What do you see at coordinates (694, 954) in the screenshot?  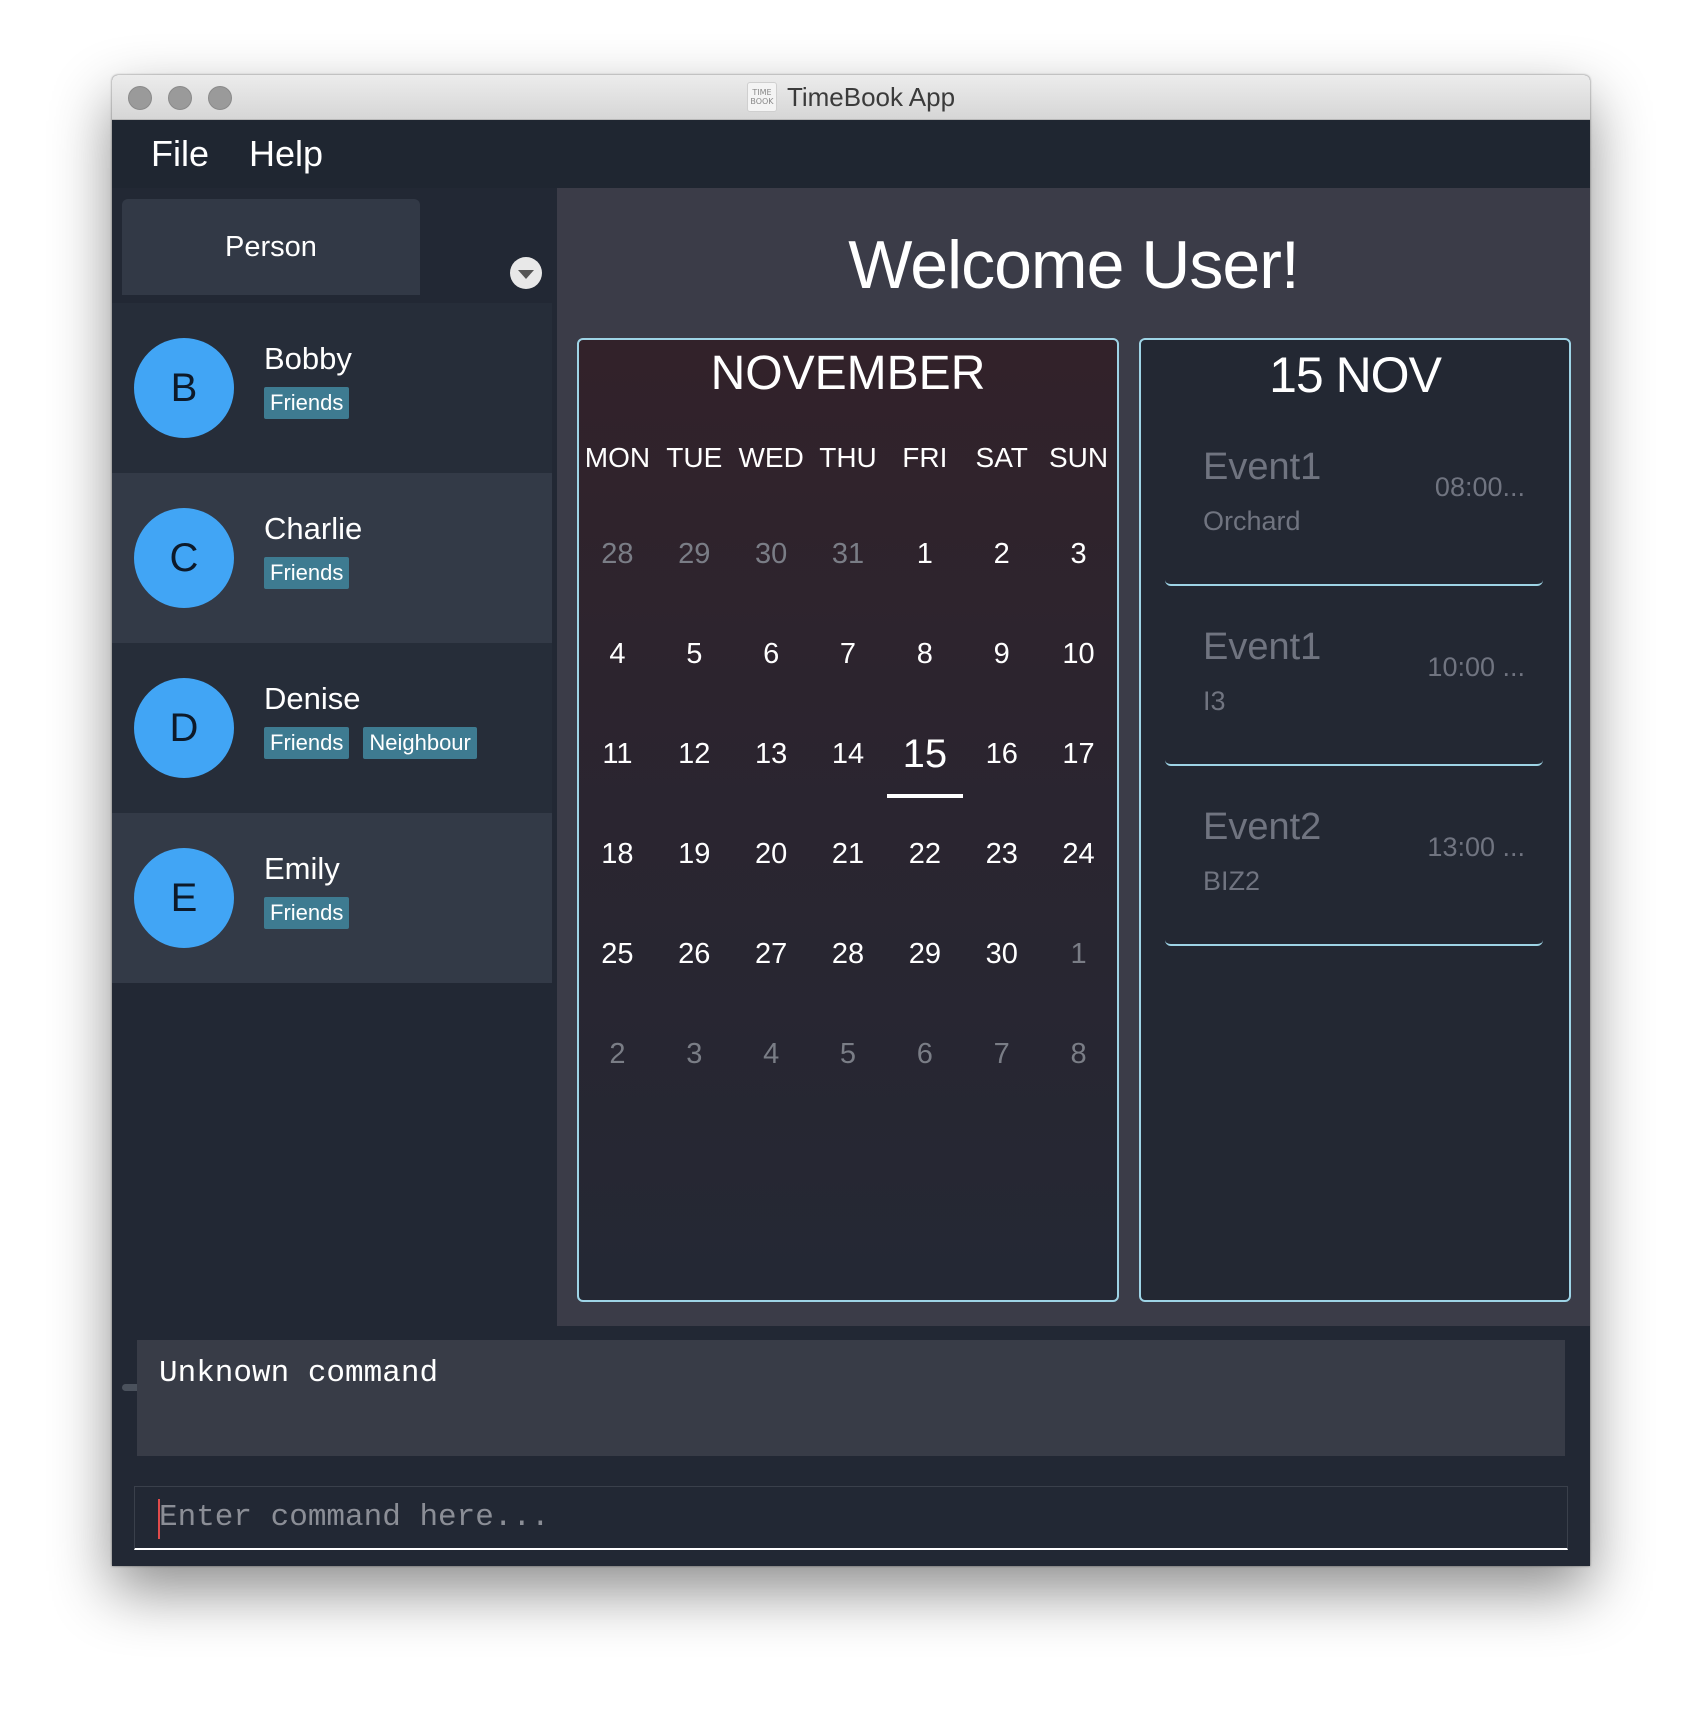 I see `calendar-day: 26` at bounding box center [694, 954].